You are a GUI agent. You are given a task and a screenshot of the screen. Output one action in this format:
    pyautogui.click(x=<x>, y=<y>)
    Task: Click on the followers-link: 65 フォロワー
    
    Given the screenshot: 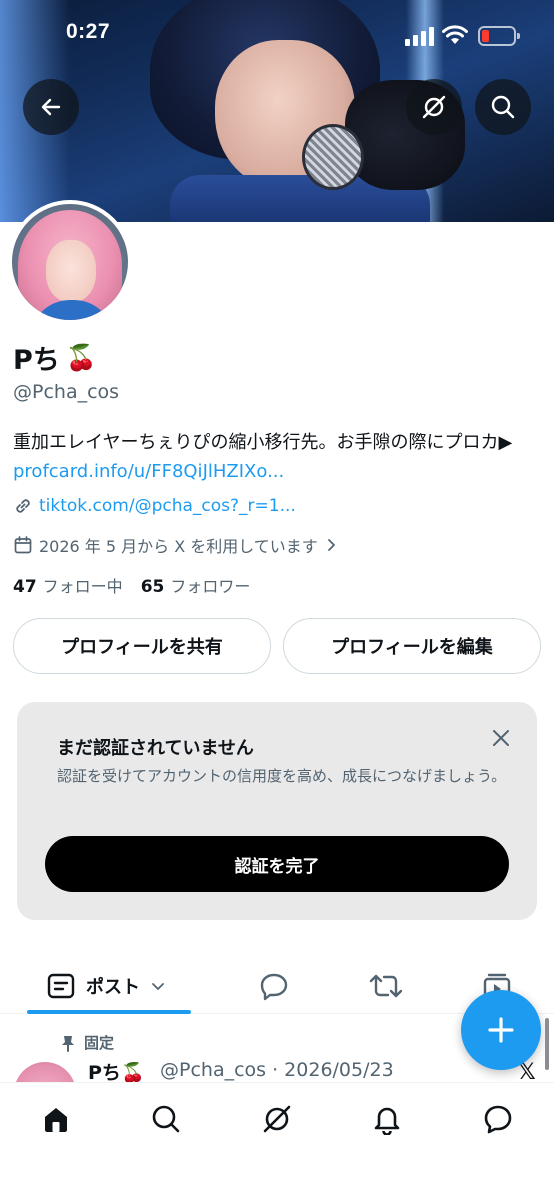 What is the action you would take?
    pyautogui.click(x=196, y=585)
    